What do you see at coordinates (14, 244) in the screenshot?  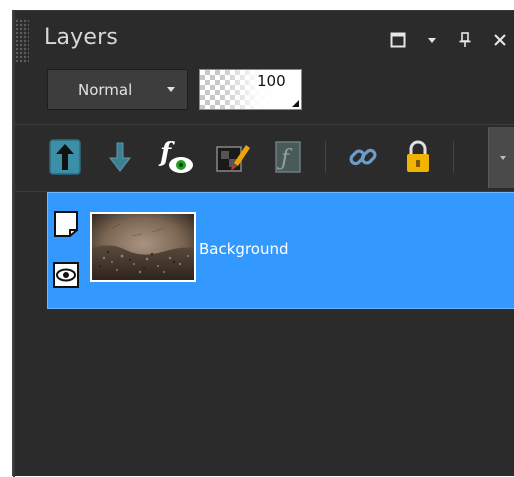 I see `panel-edge` at bounding box center [14, 244].